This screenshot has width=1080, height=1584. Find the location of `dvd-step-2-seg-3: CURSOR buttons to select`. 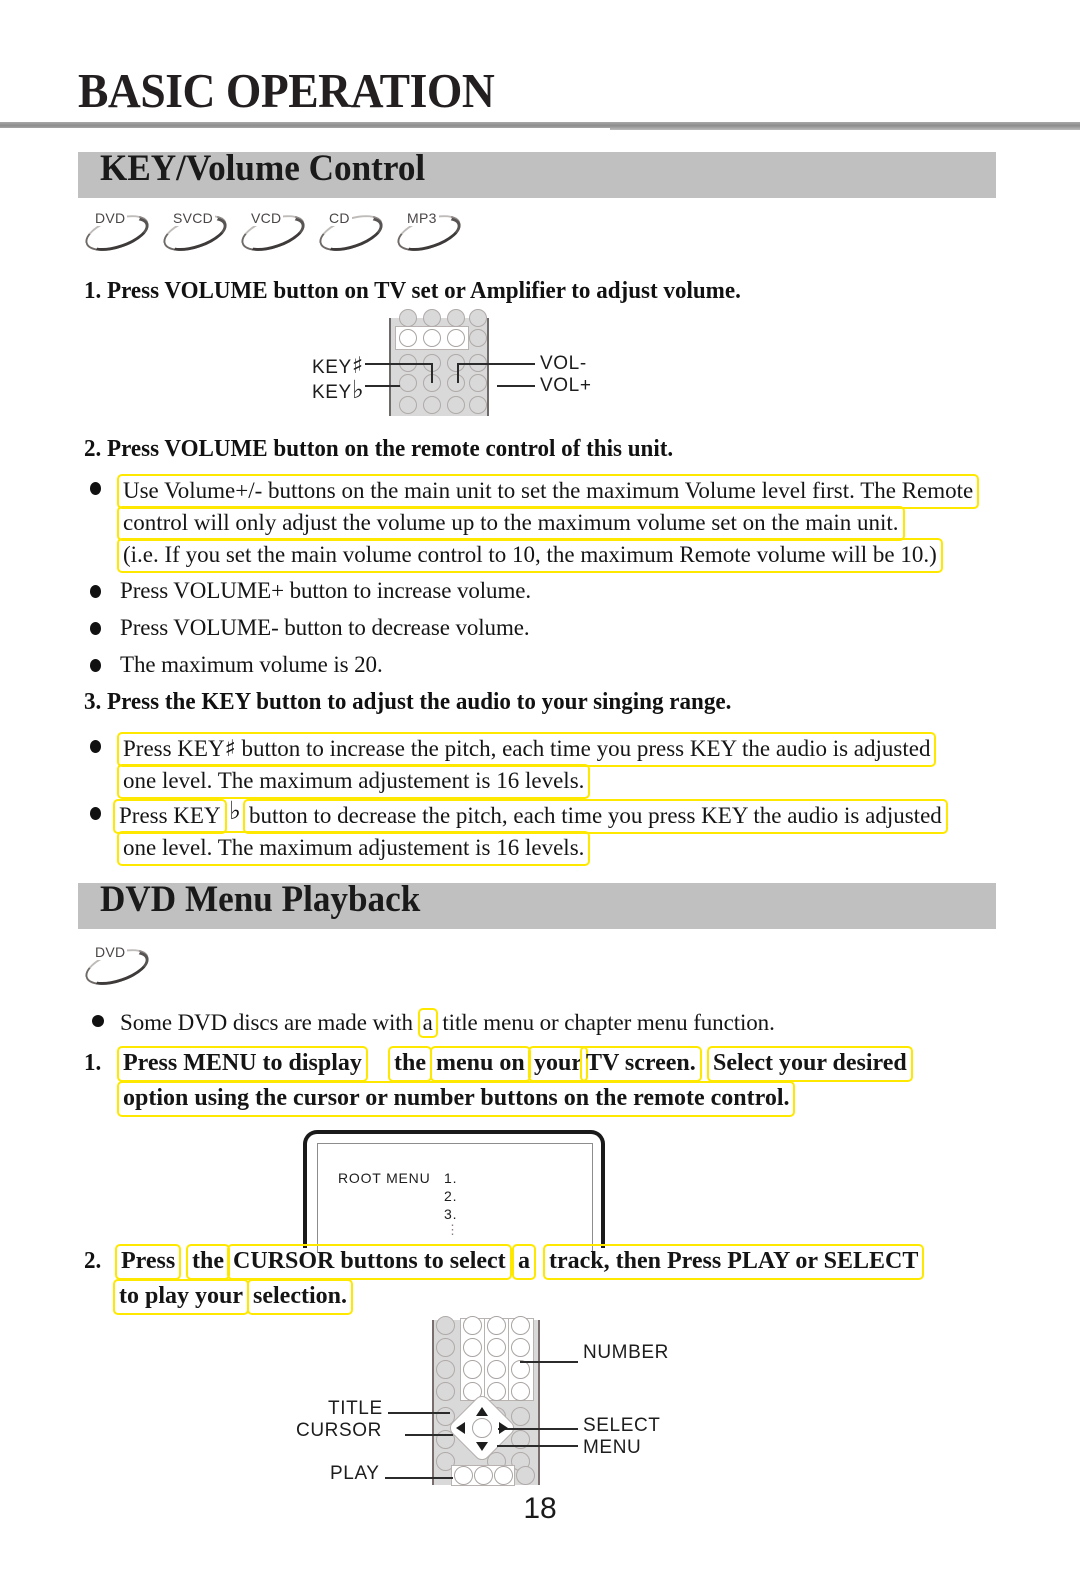

dvd-step-2-seg-3: CURSOR buttons to select is located at coordinates (369, 1262).